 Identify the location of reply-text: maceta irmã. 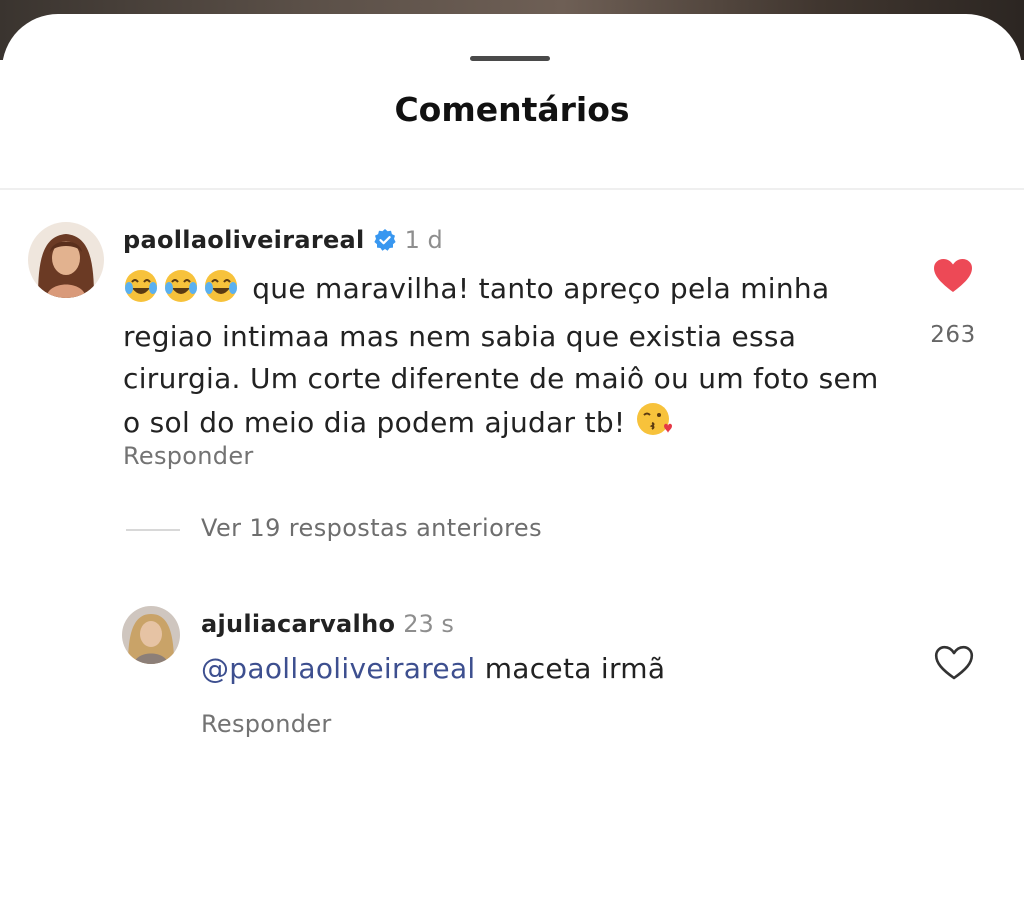
(575, 668).